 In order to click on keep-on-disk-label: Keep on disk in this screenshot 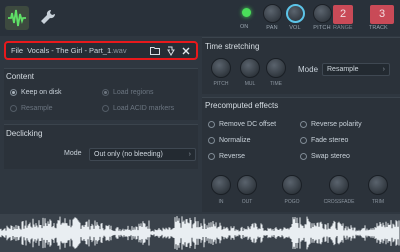, I will do `click(41, 92)`.